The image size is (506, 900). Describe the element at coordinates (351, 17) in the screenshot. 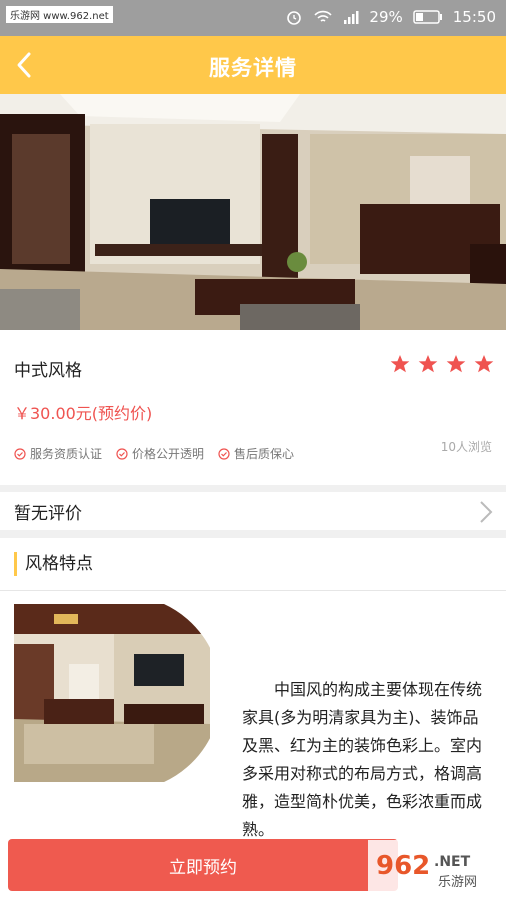

I see `signal-icon` at that location.